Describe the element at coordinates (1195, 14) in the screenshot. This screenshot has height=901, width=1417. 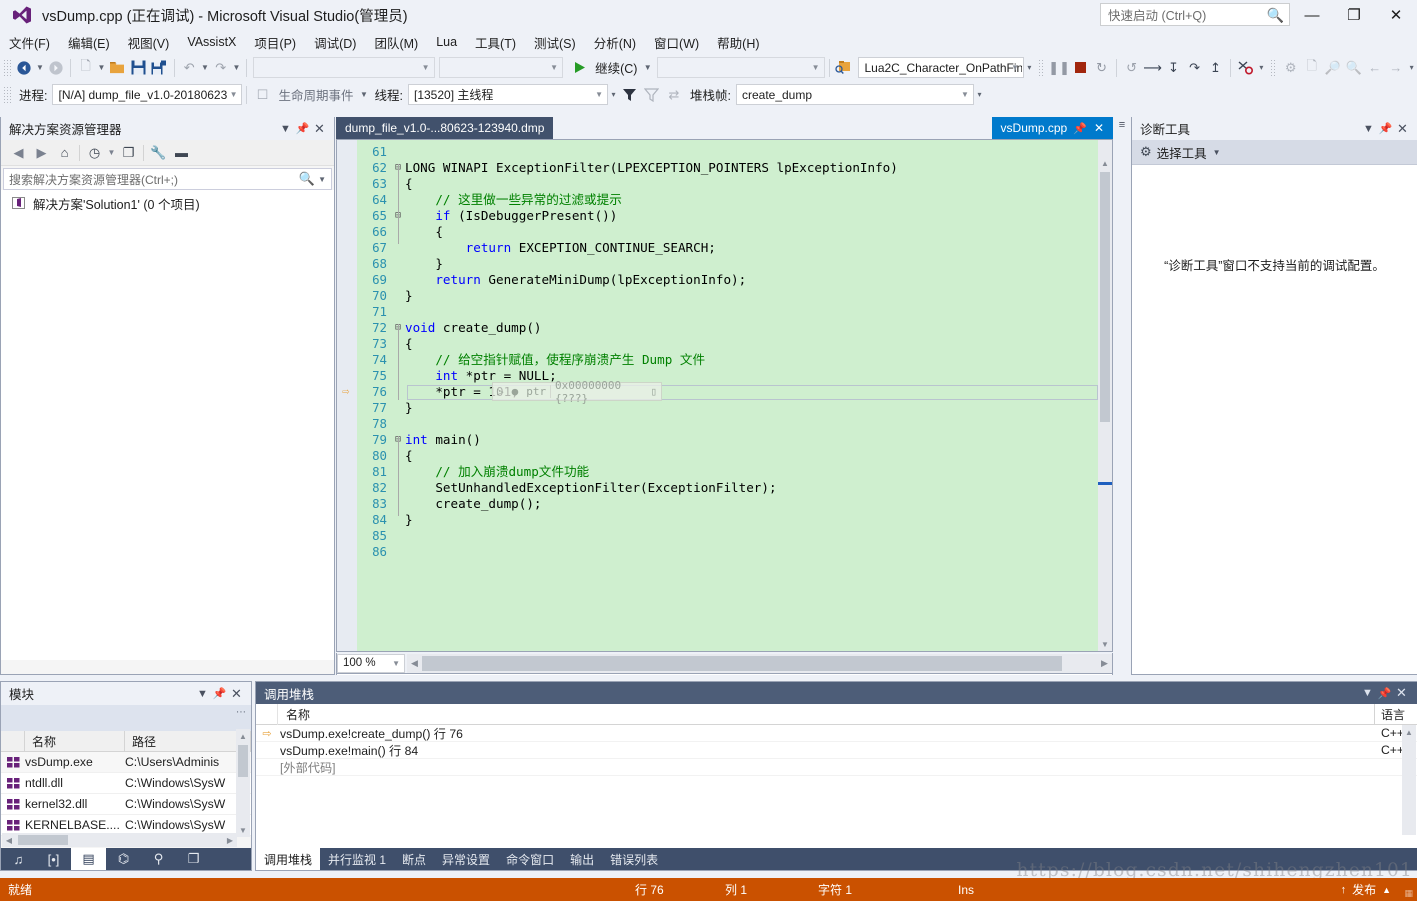
I see `quick-launch-box: 快速启动 (Ctrl+Q) 🔍` at that location.